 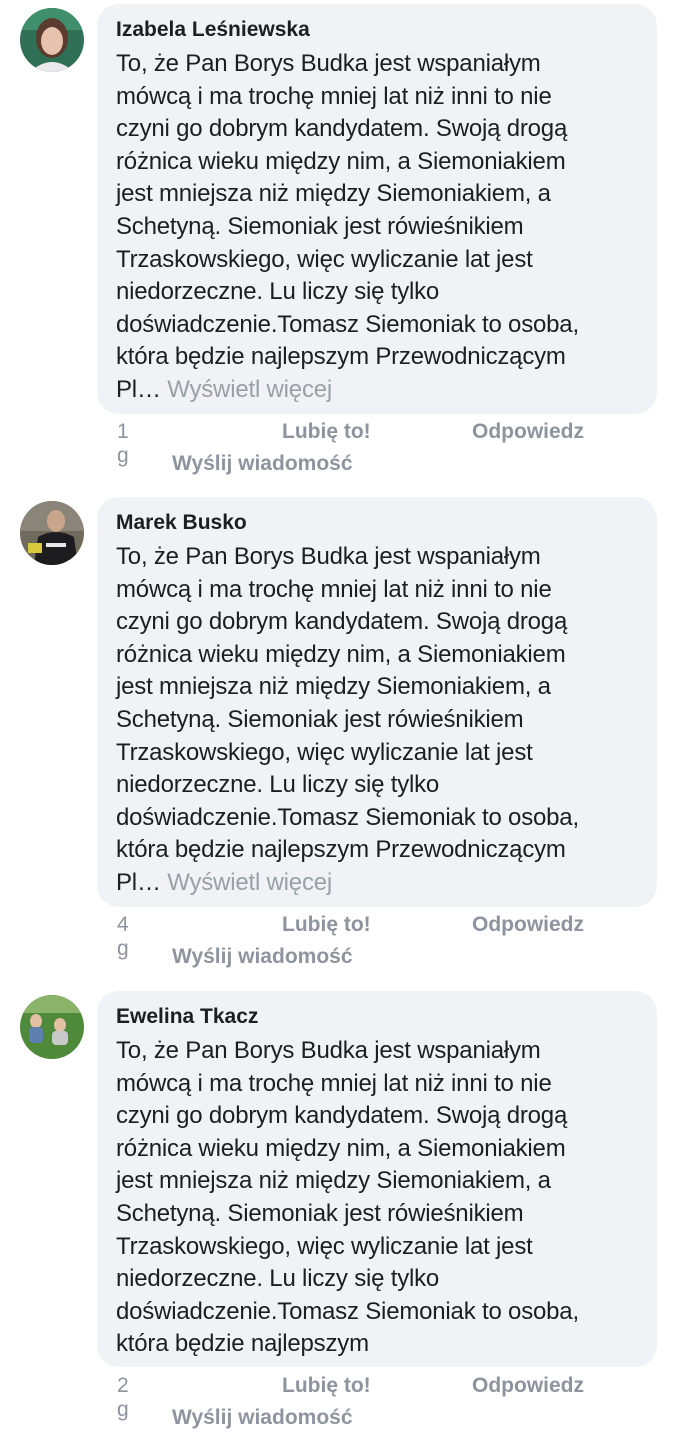 I want to click on comment-author: Marek Busko, so click(x=377, y=523).